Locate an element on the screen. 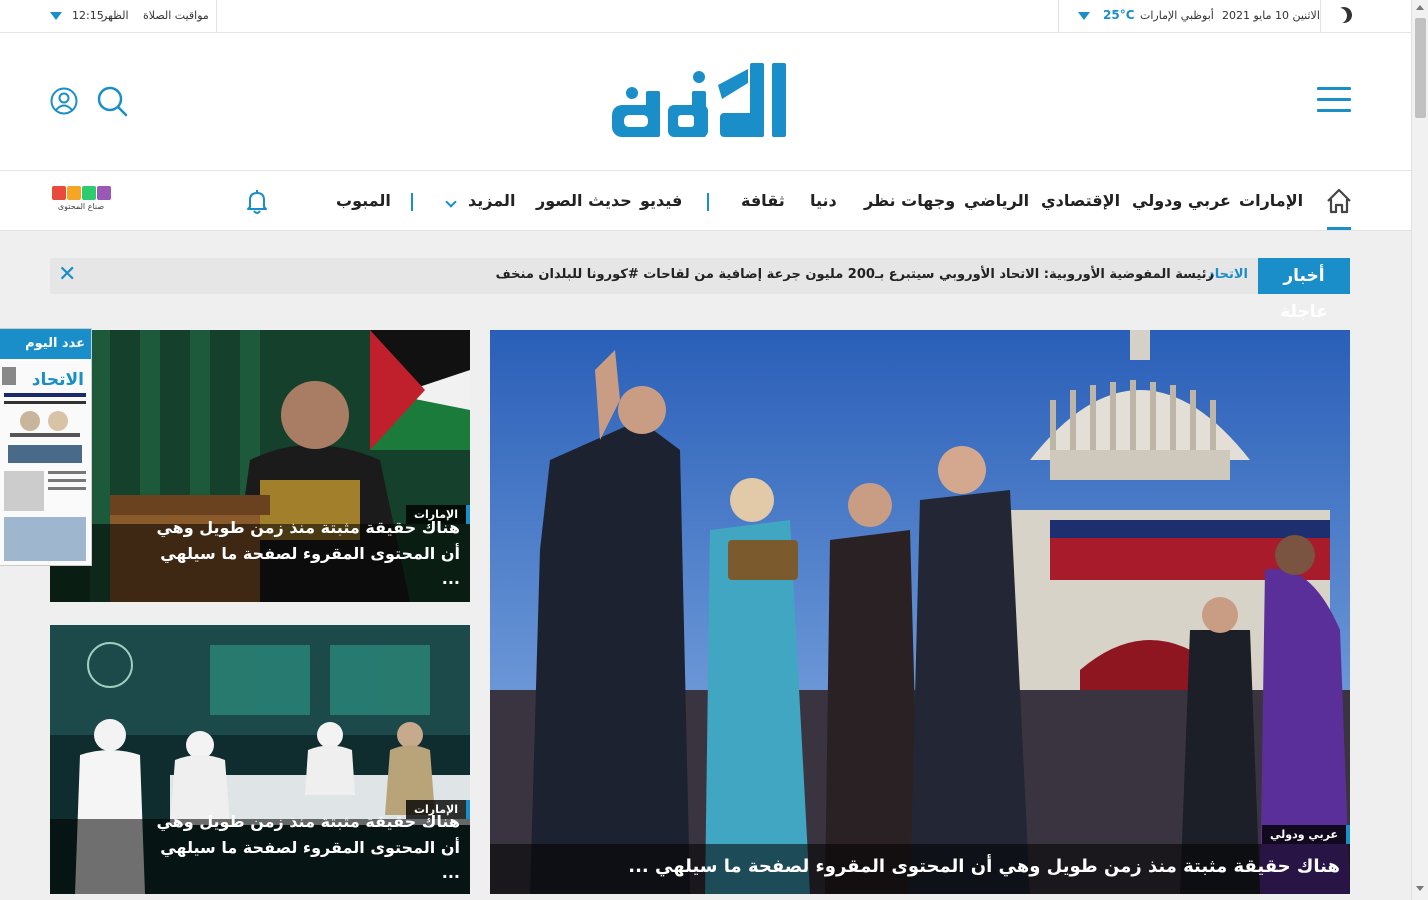 Image resolution: width=1428 pixels, height=900 pixels. newspaper-cover-thumbnail: الاتحاد is located at coordinates (45, 463).